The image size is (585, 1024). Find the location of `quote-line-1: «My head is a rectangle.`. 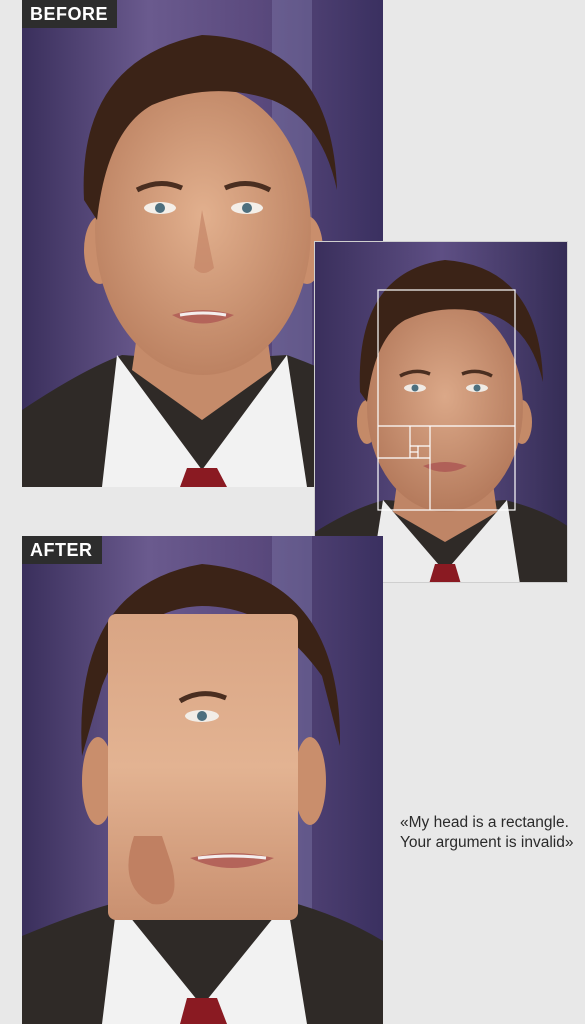

quote-line-1: «My head is a rectangle. is located at coordinates (484, 822).